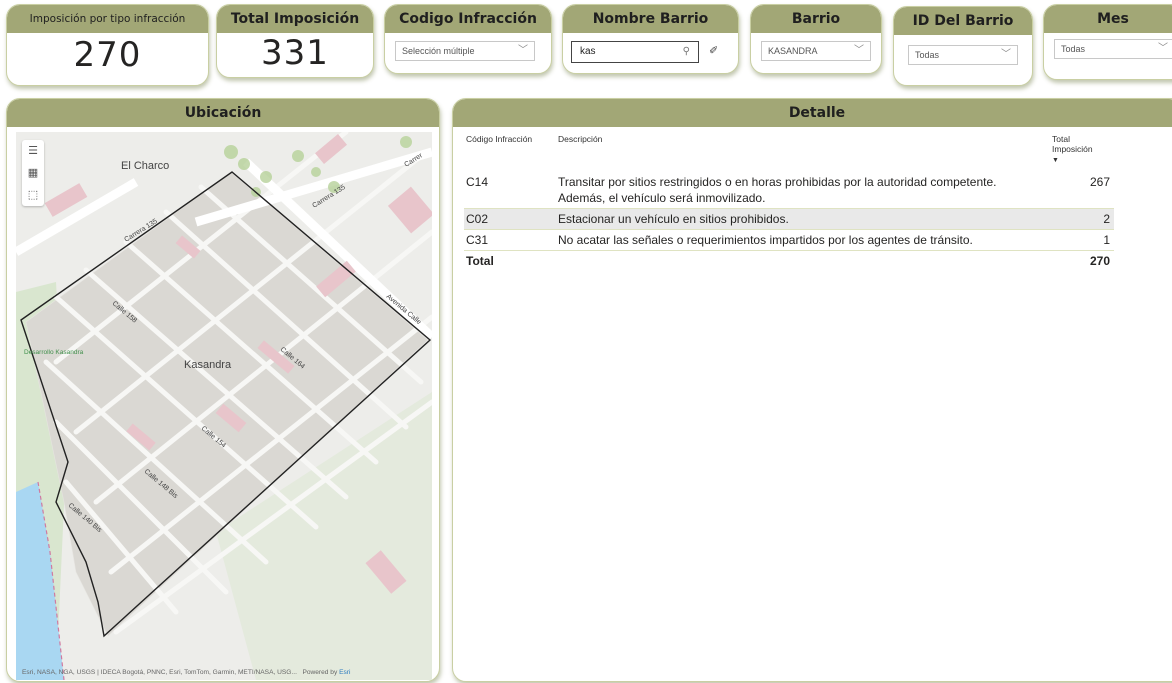 Image resolution: width=1172 pixels, height=683 pixels. Describe the element at coordinates (1099, 261) in the screenshot. I see `total-value: 270` at that location.